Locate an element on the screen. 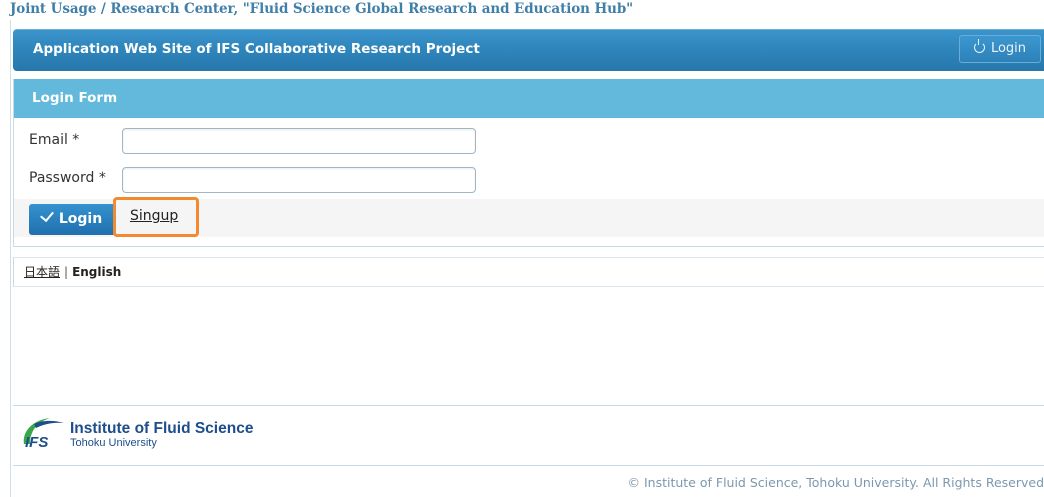 The image size is (1044, 497). password-label: Password * is located at coordinates (67, 178).